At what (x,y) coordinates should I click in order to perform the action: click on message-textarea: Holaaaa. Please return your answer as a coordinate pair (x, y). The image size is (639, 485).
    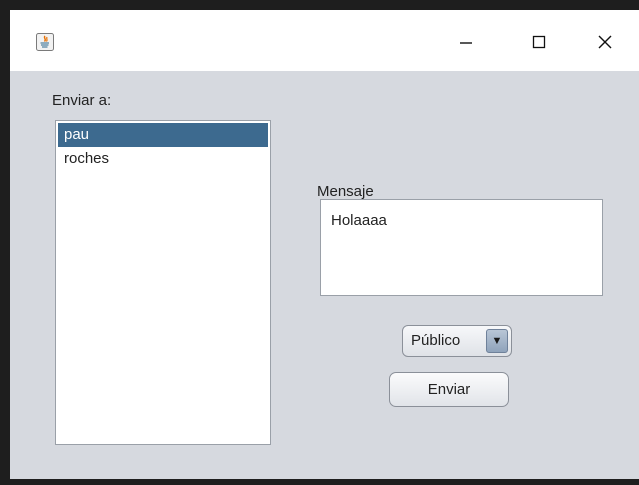
    Looking at the image, I should click on (461, 247).